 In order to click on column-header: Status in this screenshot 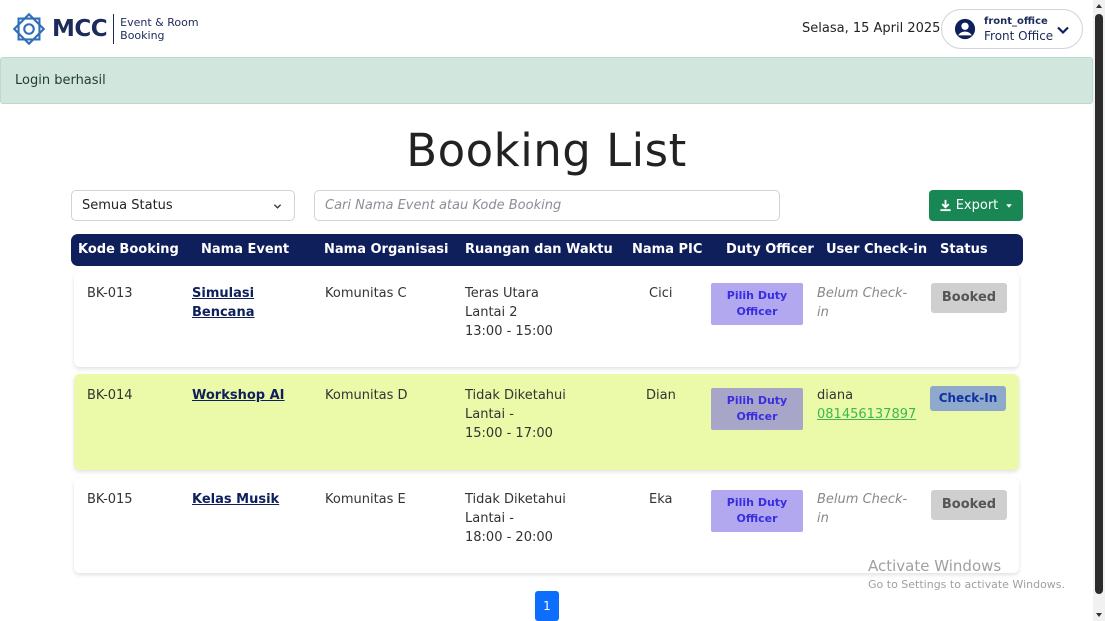, I will do `click(964, 249)`.